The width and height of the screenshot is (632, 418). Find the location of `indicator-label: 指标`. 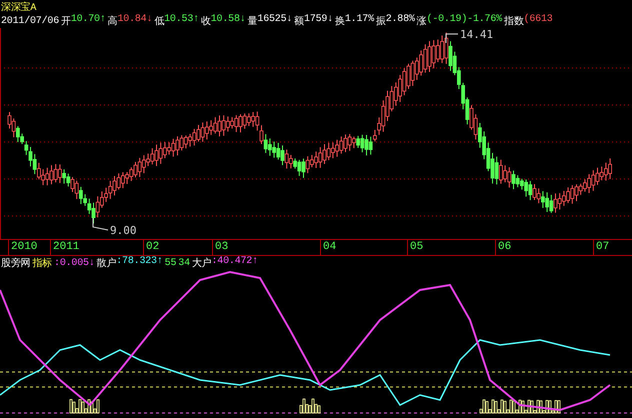

indicator-label: 指标 is located at coordinates (42, 263).